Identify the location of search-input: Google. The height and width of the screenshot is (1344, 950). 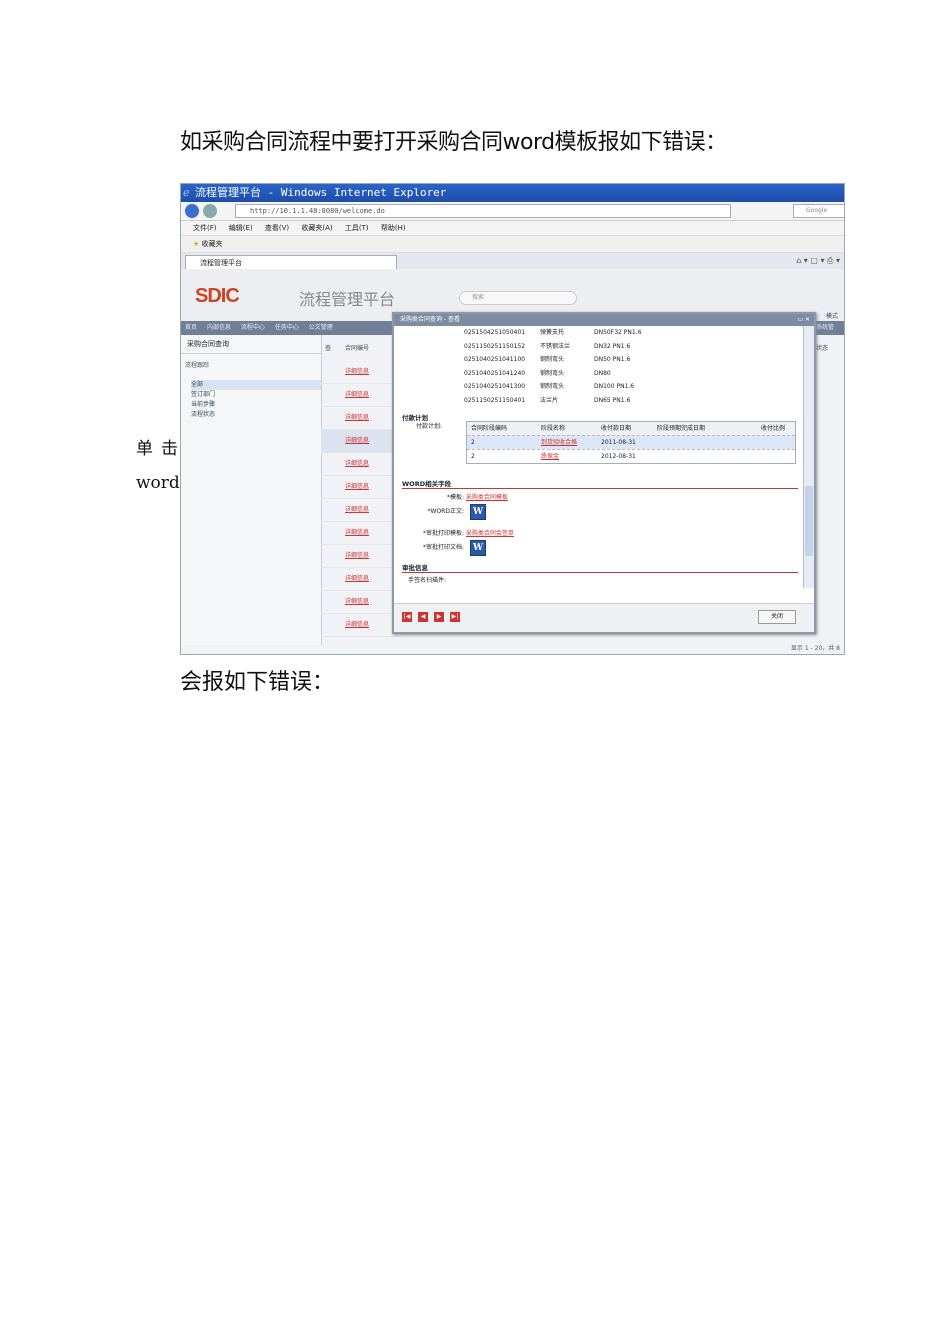
(818, 211).